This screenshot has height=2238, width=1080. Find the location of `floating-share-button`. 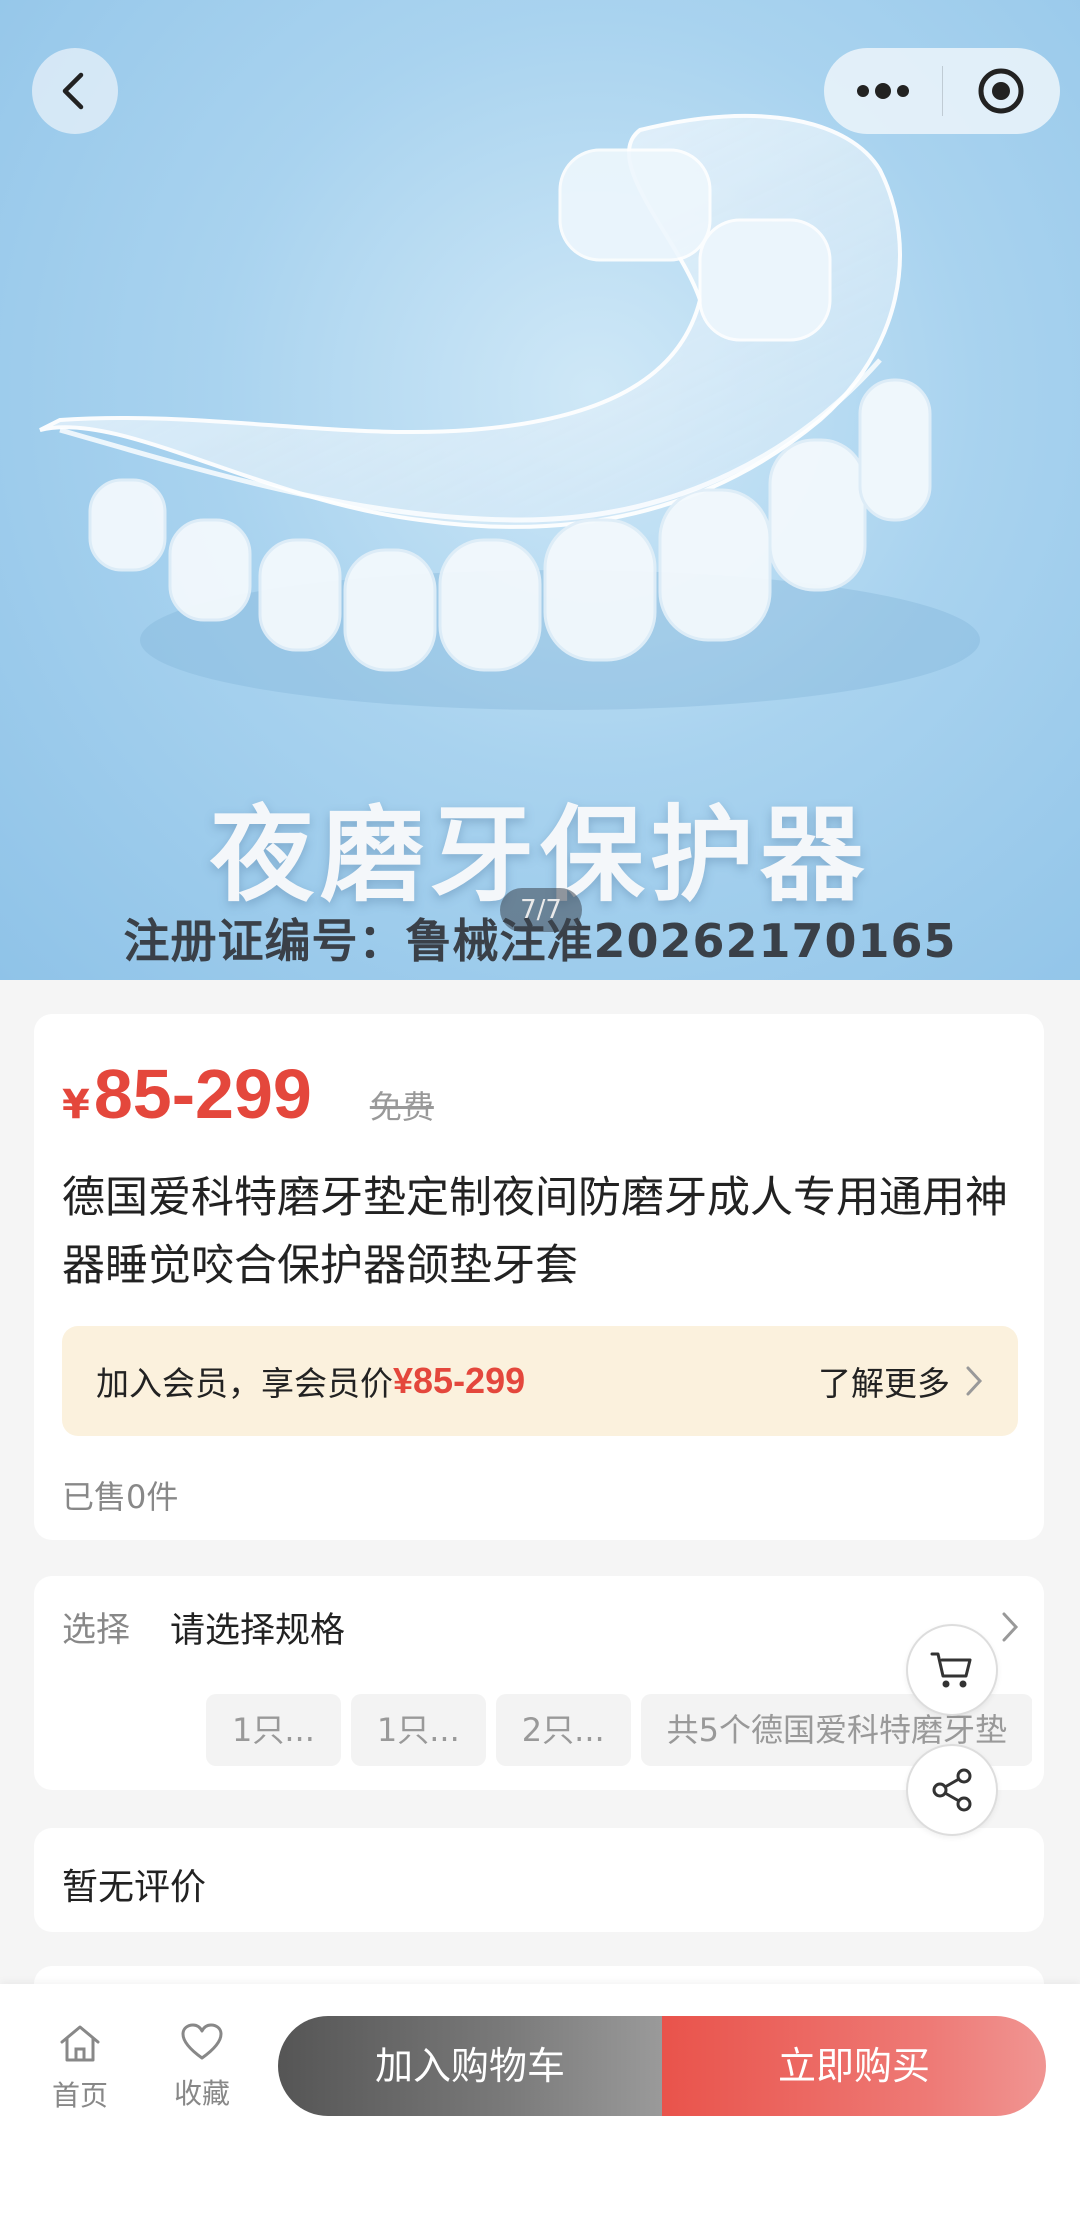

floating-share-button is located at coordinates (952, 1790).